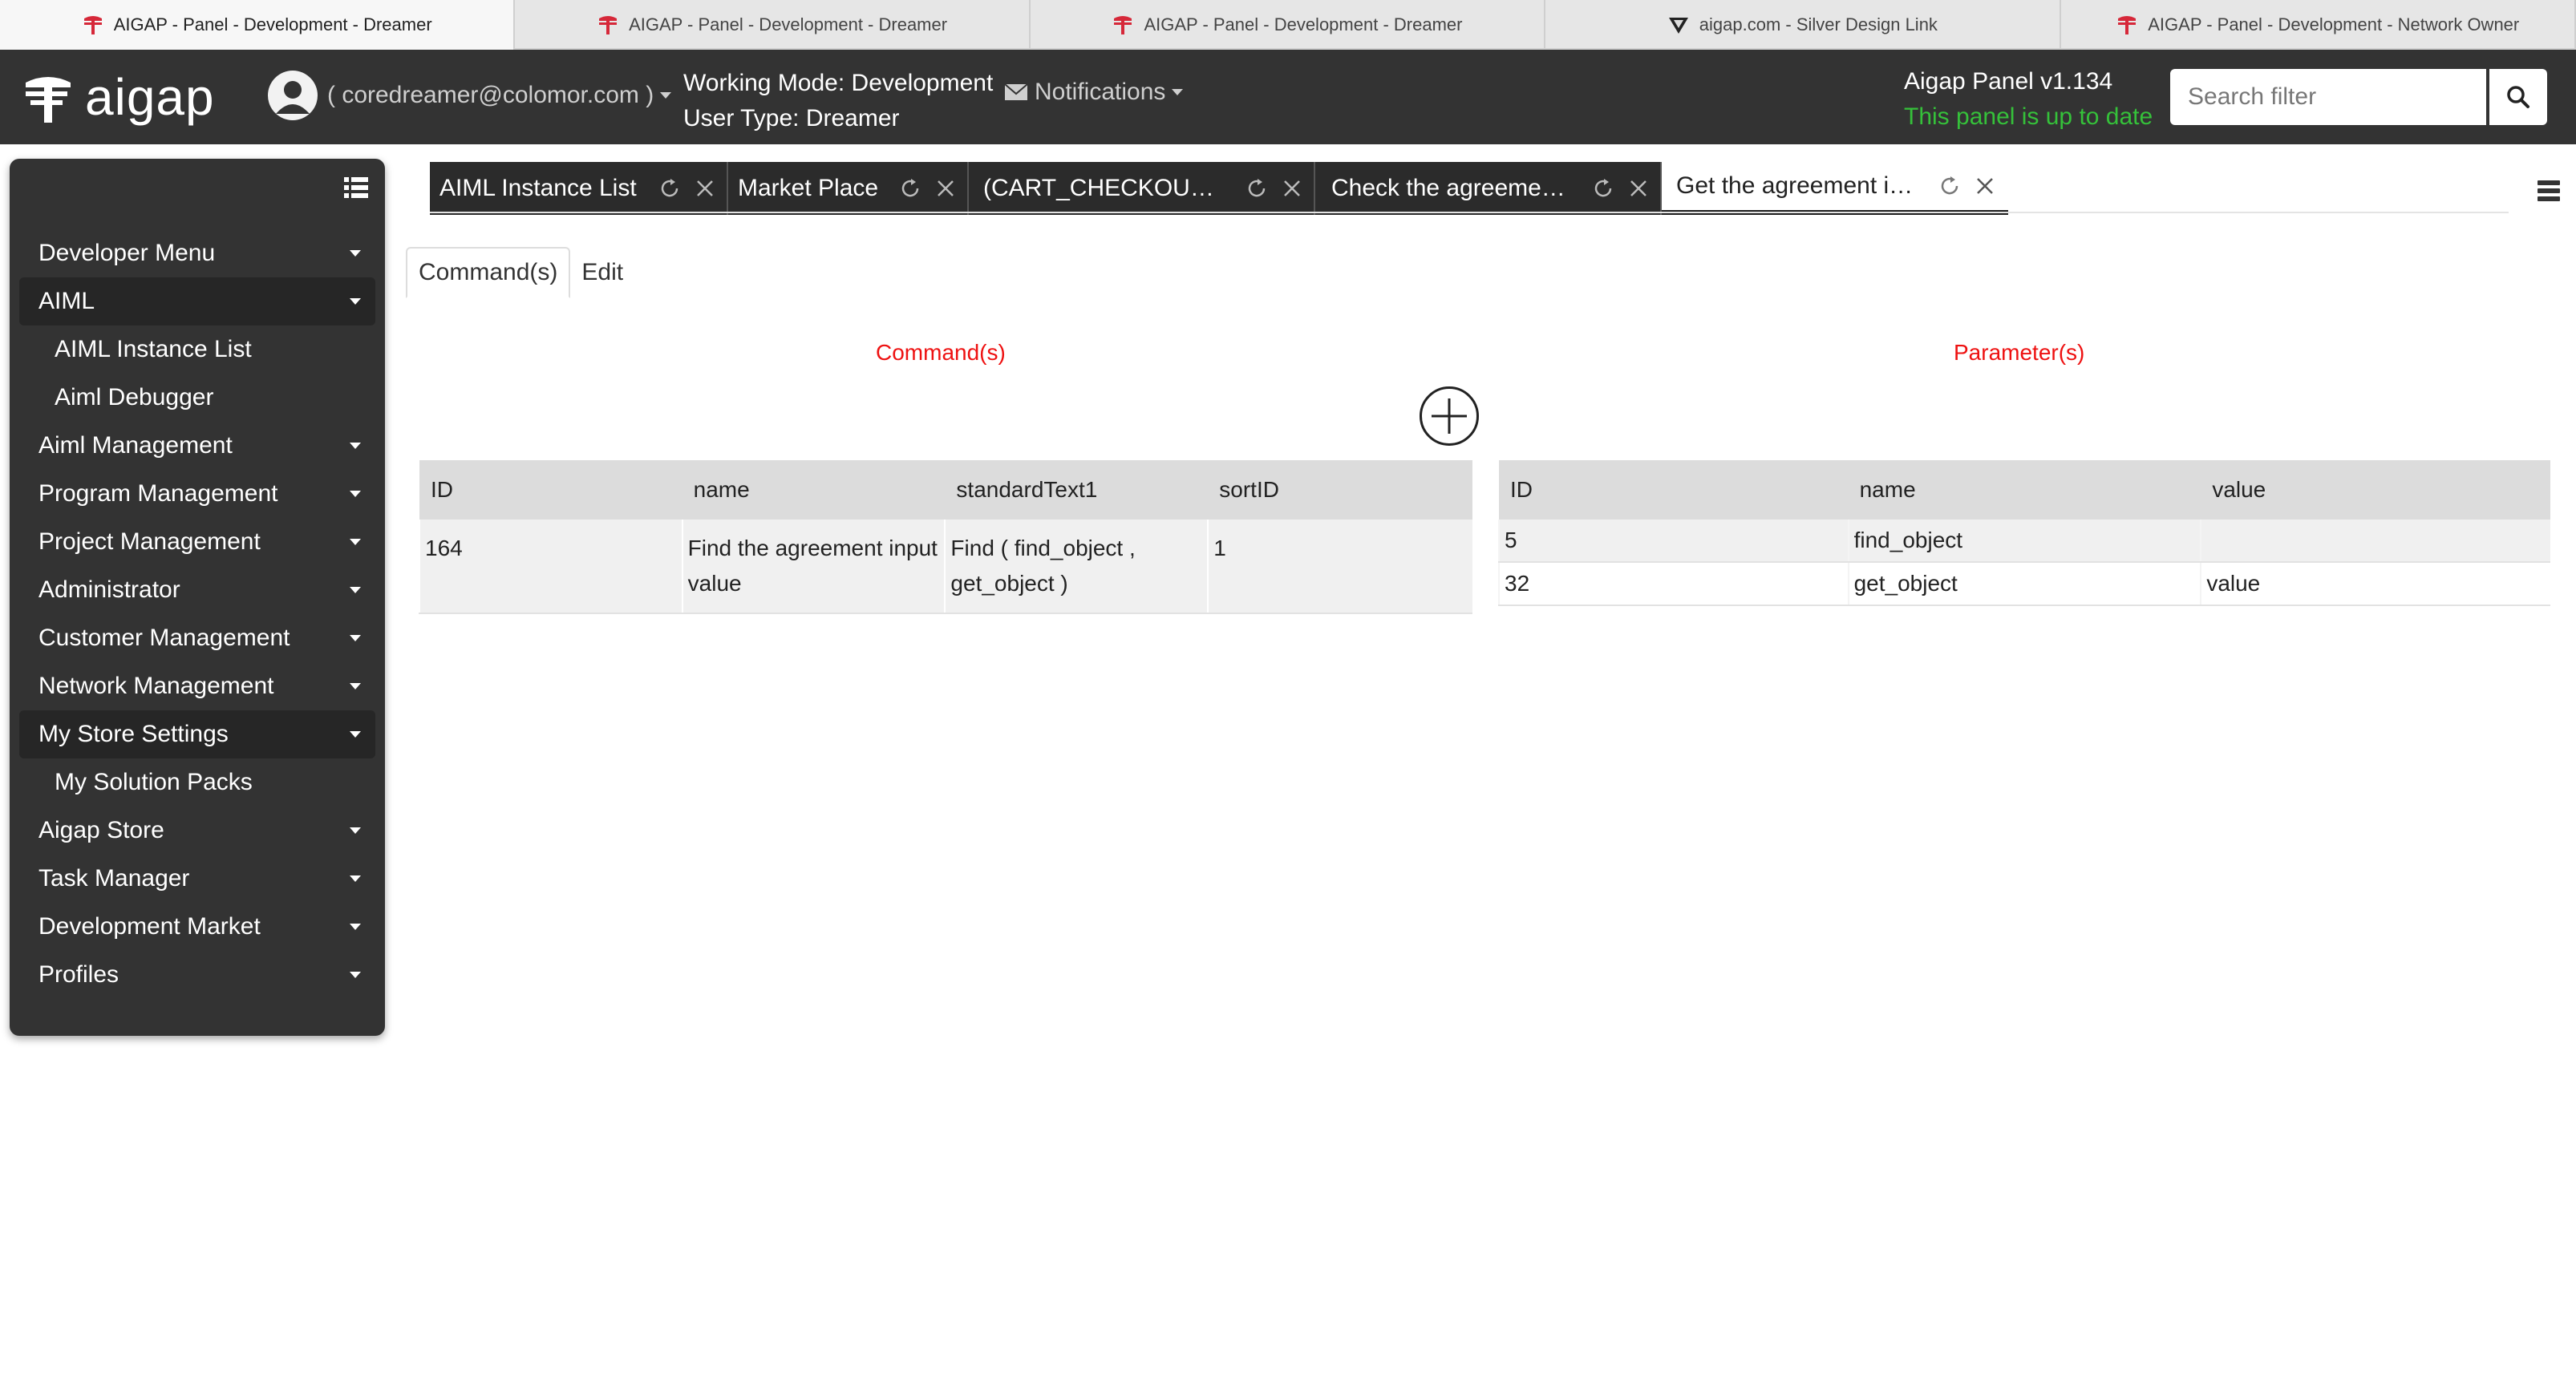  I want to click on cell-name: find_object, so click(2024, 541).